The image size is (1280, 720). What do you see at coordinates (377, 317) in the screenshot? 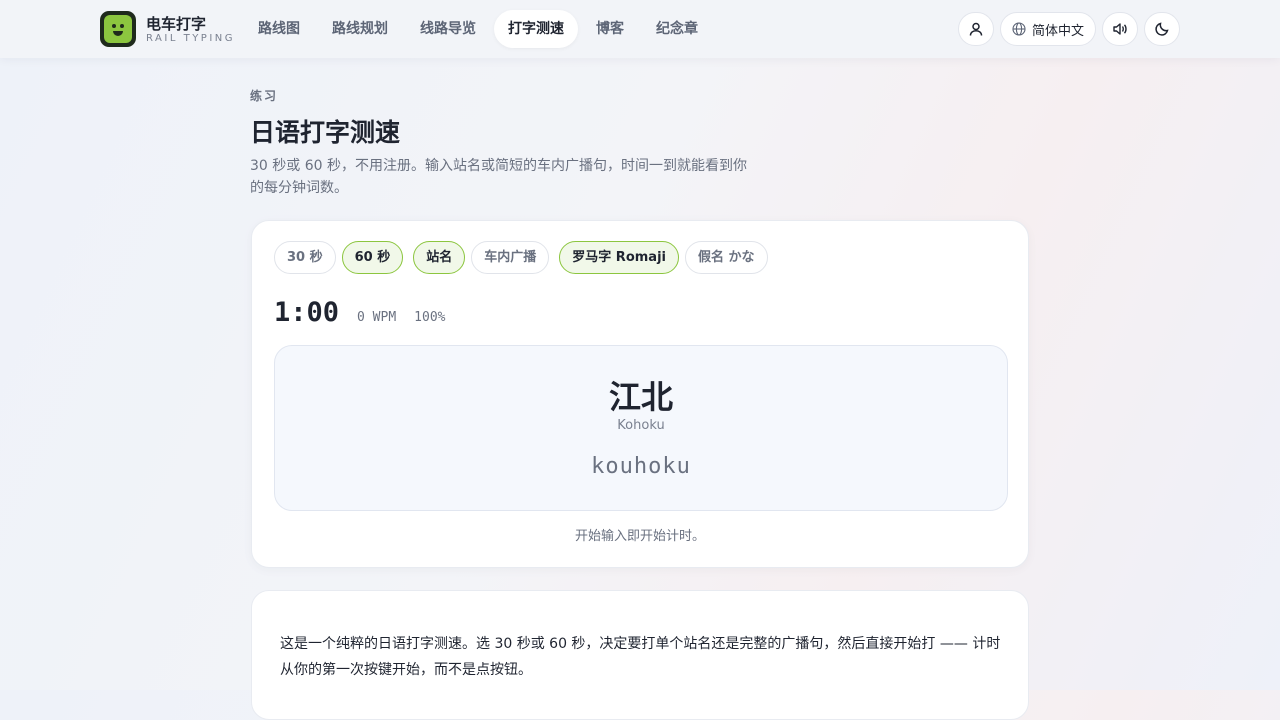
I see `wpm-readout: 0 WPM` at bounding box center [377, 317].